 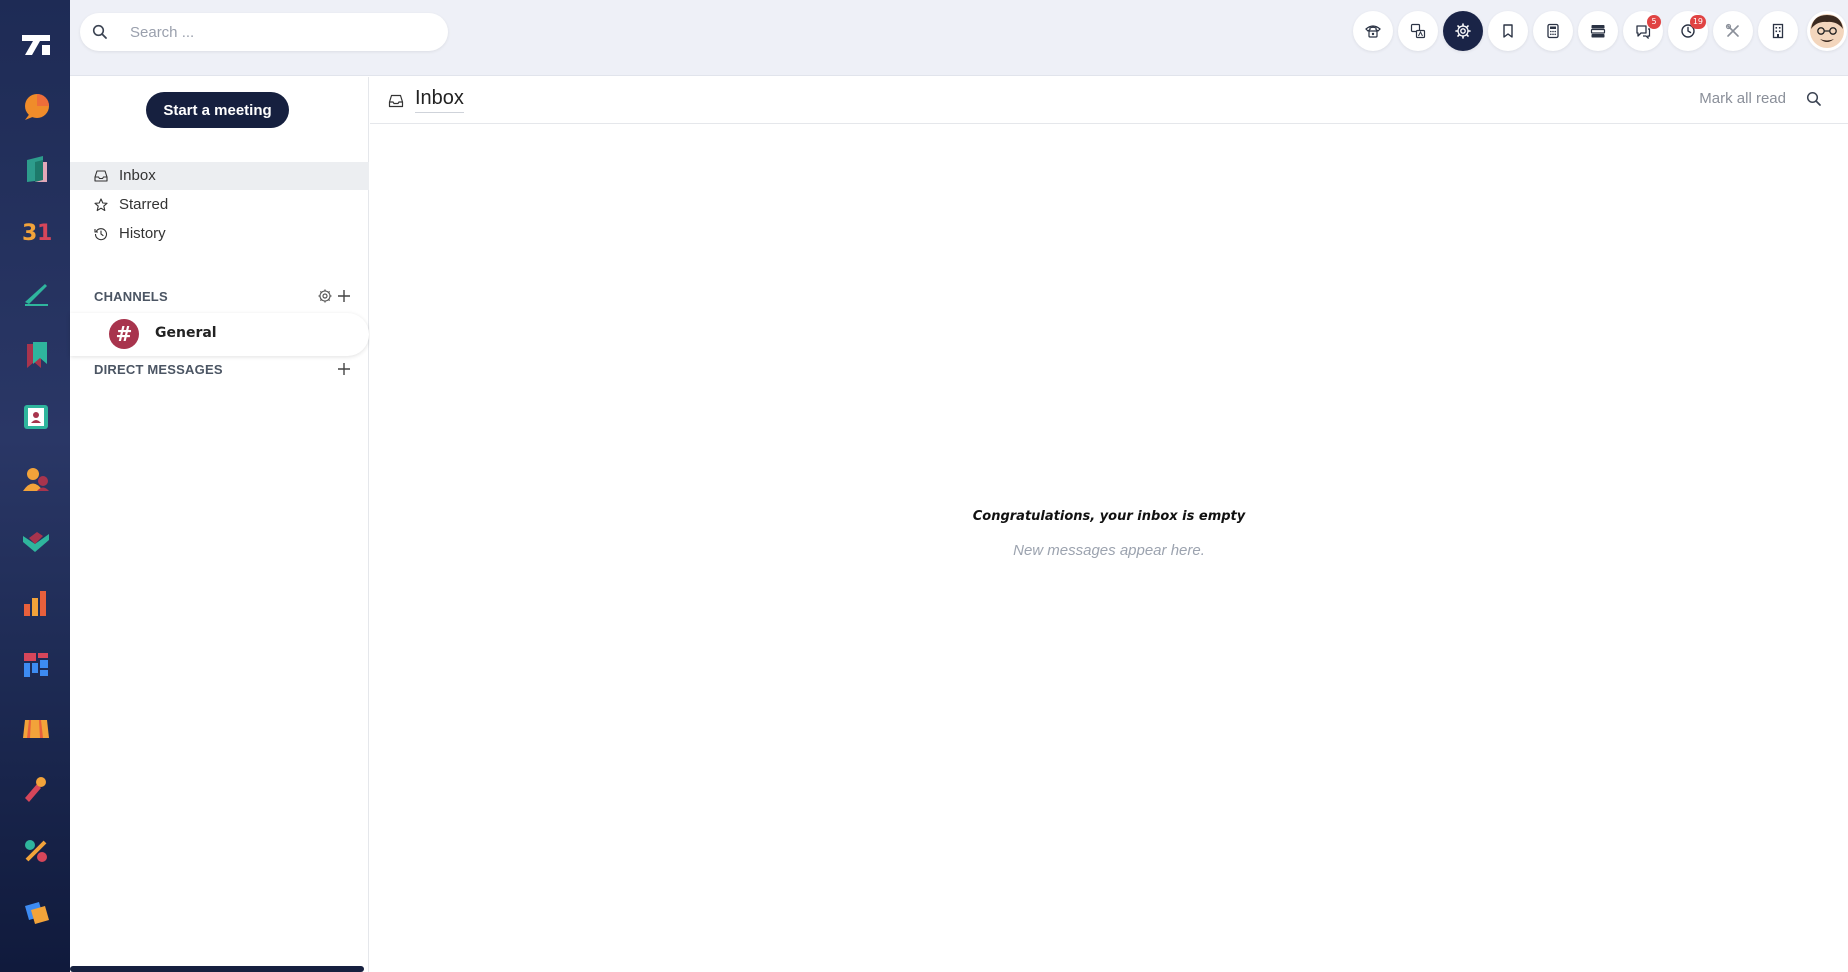 What do you see at coordinates (344, 369) in the screenshot?
I see `add-direct-message-plus-icon` at bounding box center [344, 369].